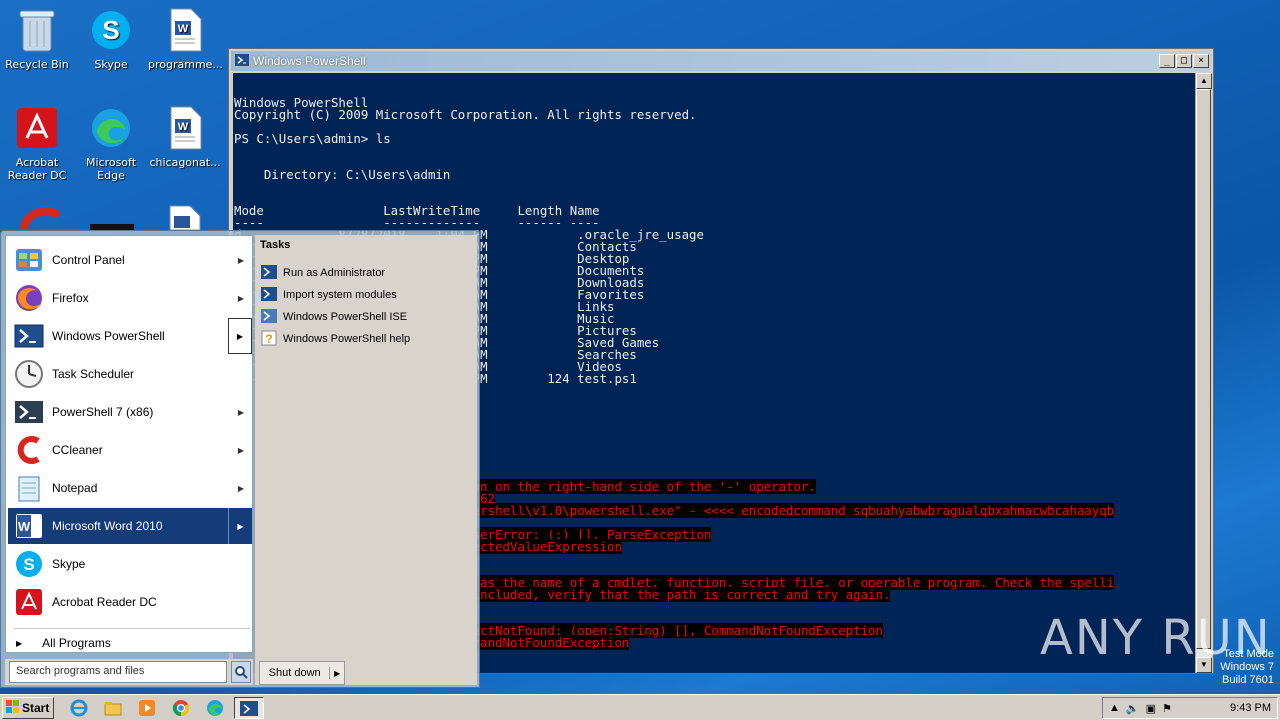 Image resolution: width=1280 pixels, height=720 pixels. Describe the element at coordinates (1203, 369) in the screenshot. I see `scroll-thumb` at that location.